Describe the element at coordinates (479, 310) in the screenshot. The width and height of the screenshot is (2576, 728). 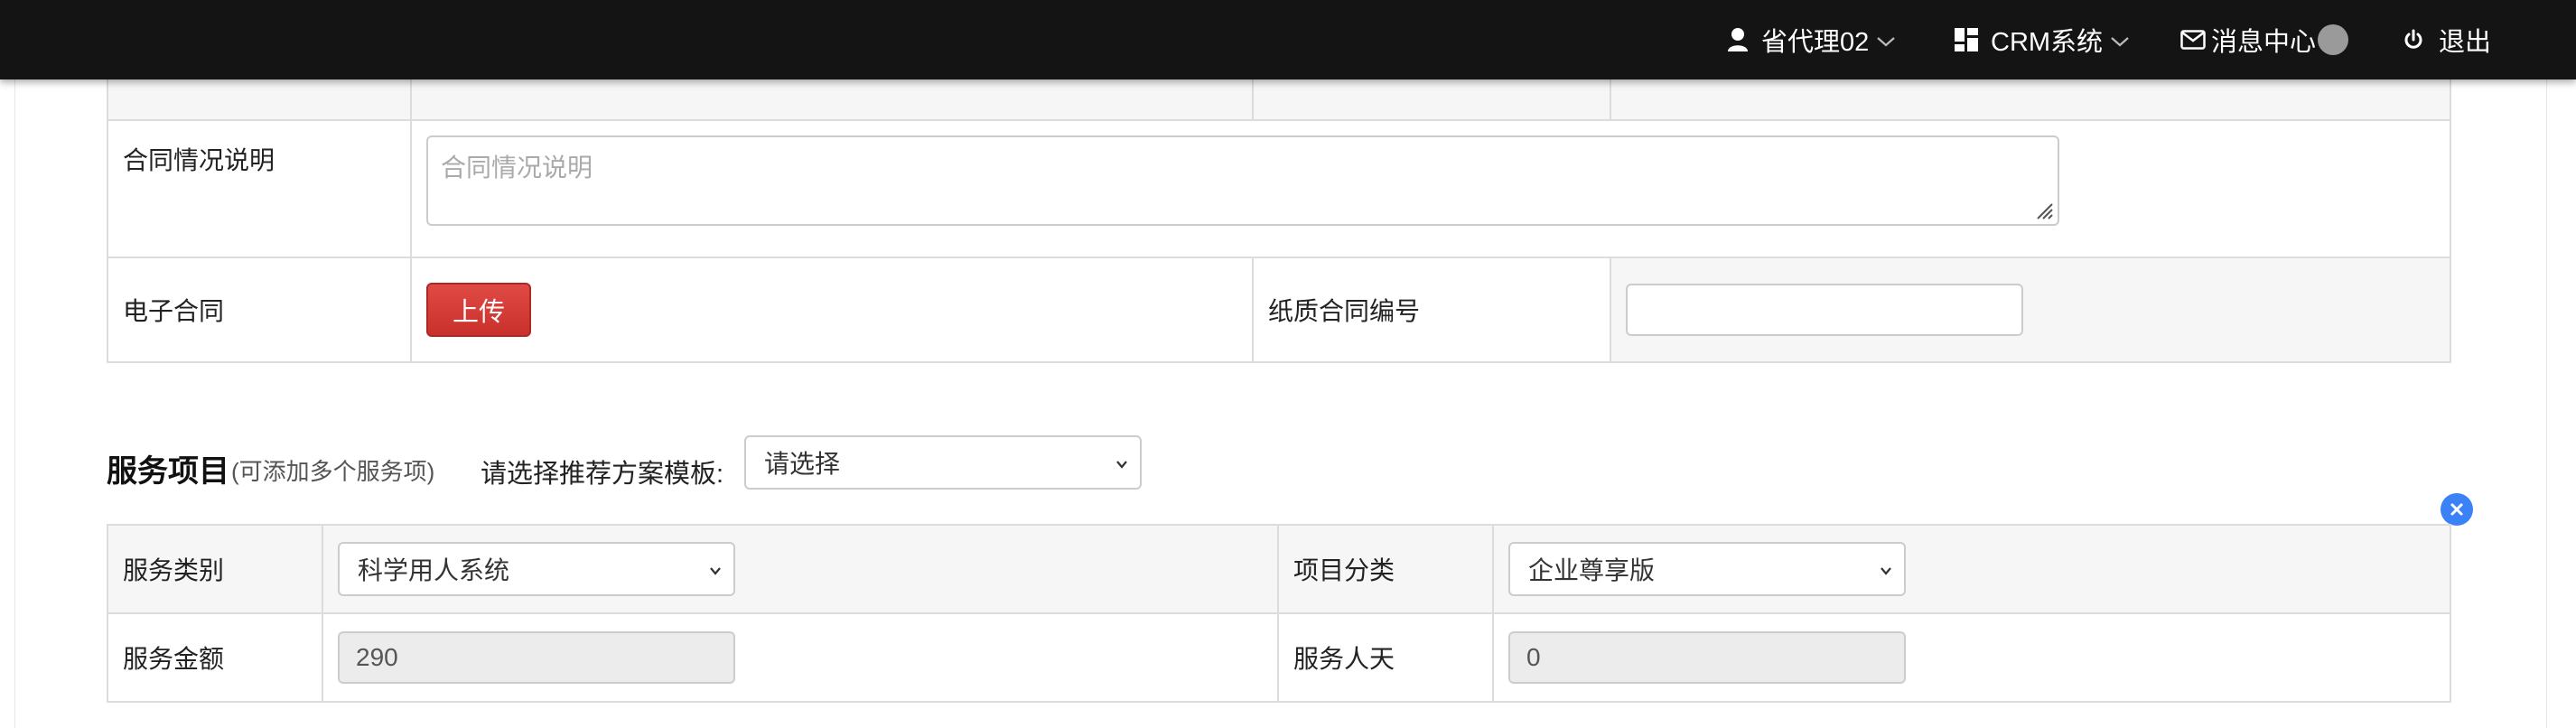
I see `upload-button: 上传` at that location.